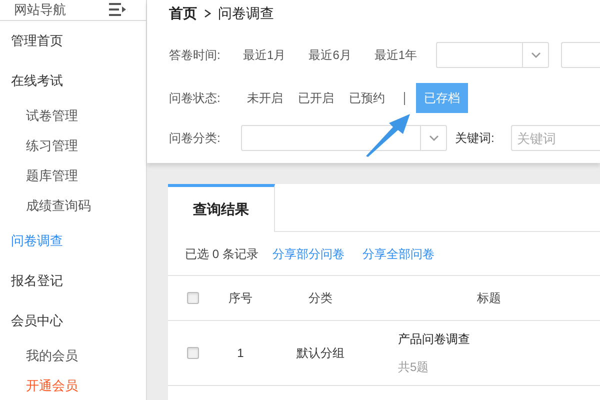 Image resolution: width=600 pixels, height=400 pixels. What do you see at coordinates (195, 98) in the screenshot?
I see `filter-label: 问卷状态:` at bounding box center [195, 98].